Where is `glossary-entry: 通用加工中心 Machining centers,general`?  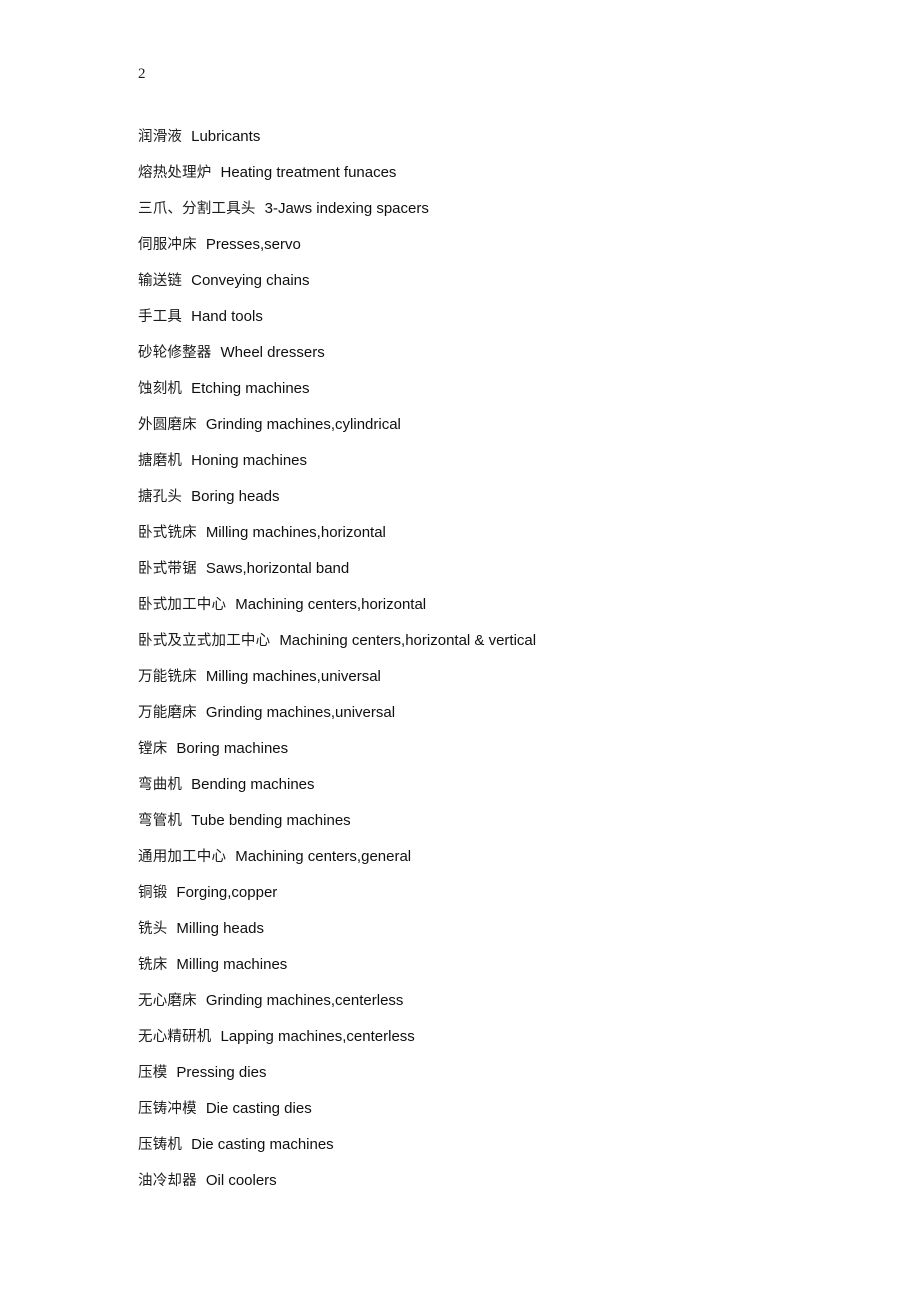
glossary-entry: 通用加工中心 Machining centers,general is located at coordinates (508, 857).